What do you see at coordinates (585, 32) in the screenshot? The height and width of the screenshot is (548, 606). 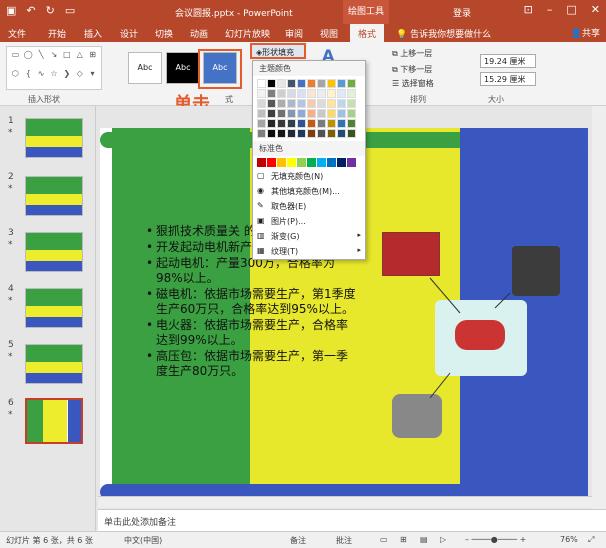 I see `share-button: 👤共享` at bounding box center [585, 32].